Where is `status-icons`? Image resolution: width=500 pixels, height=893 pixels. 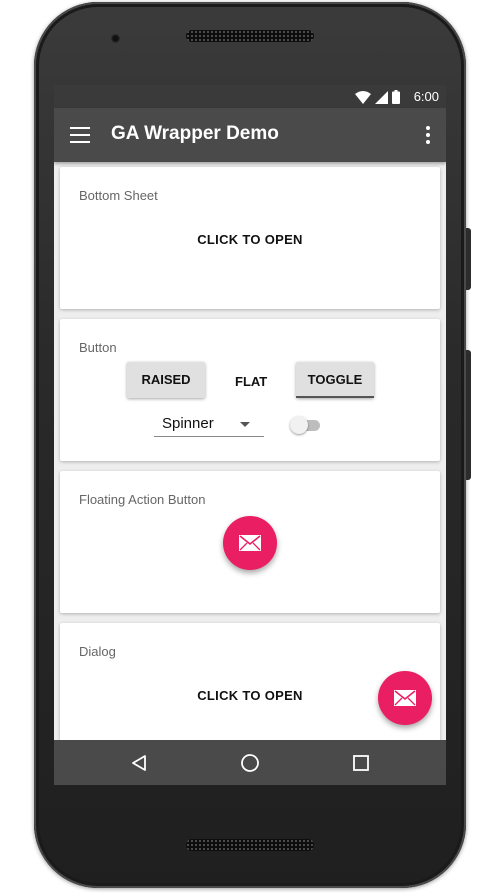
status-icons is located at coordinates (377, 97).